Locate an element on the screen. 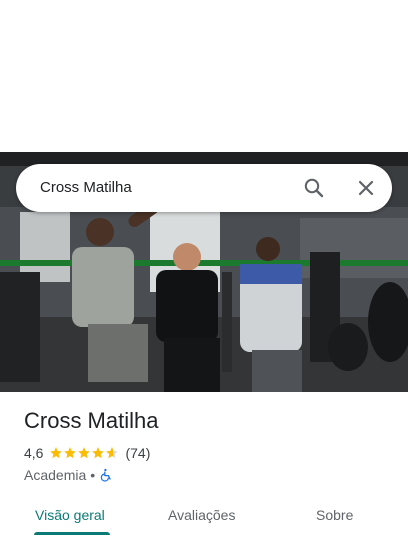 This screenshot has width=408, height=544. tab-reviews: Avaliações is located at coordinates (201, 515).